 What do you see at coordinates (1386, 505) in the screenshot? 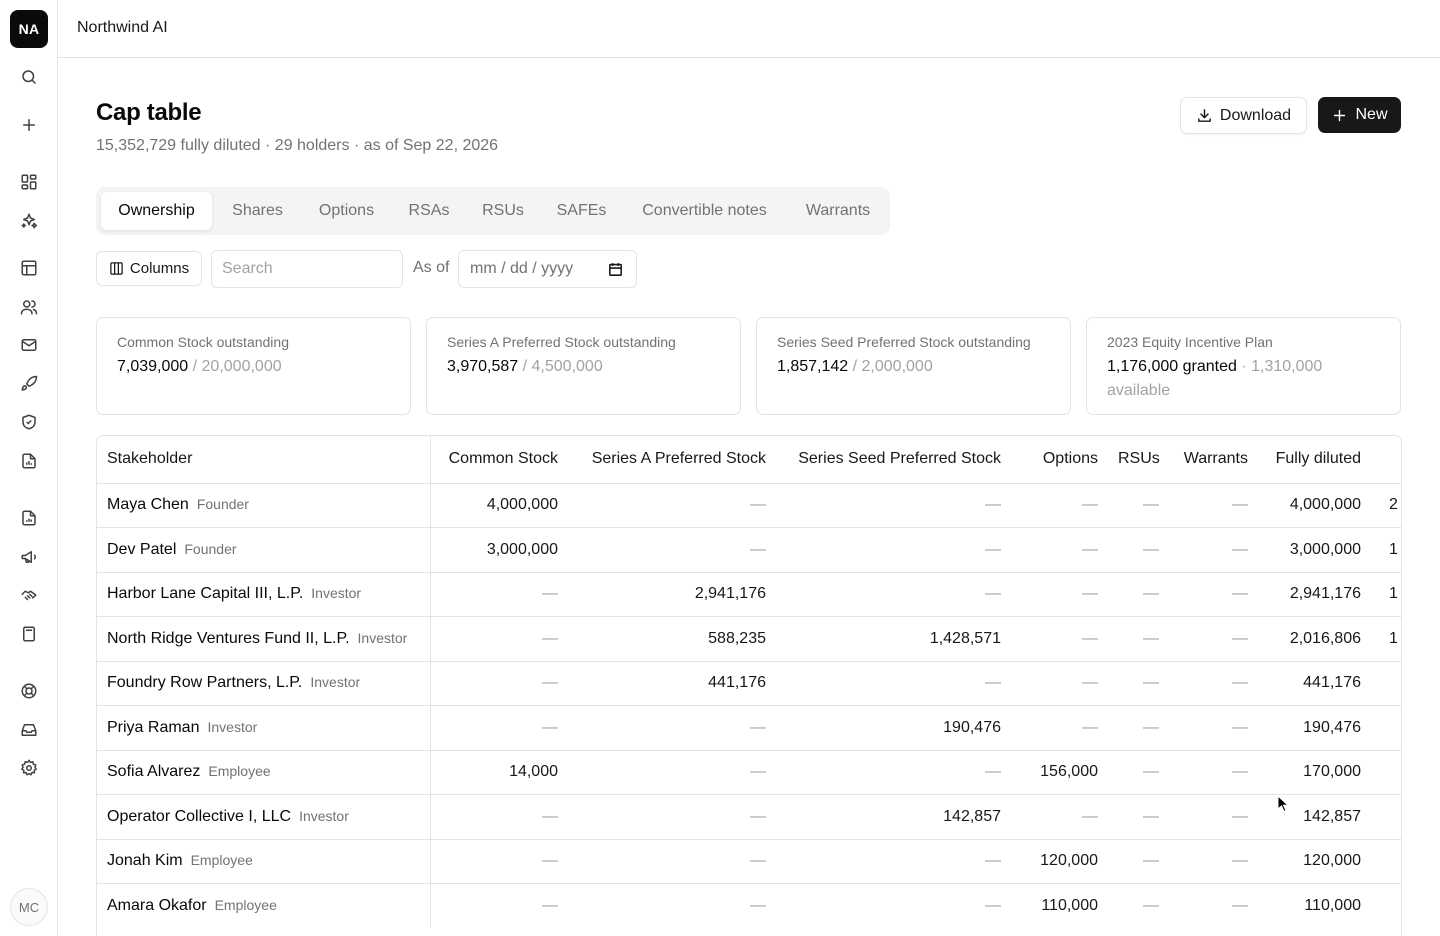
I see `overflow-cell: 2` at bounding box center [1386, 505].